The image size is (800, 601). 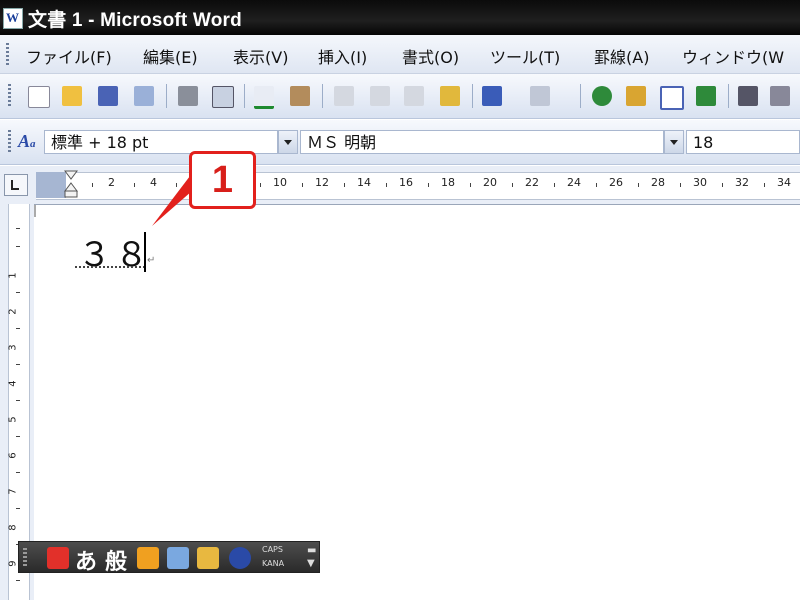 What do you see at coordinates (288, 142) in the screenshot?
I see `style-dropdown-icon` at bounding box center [288, 142].